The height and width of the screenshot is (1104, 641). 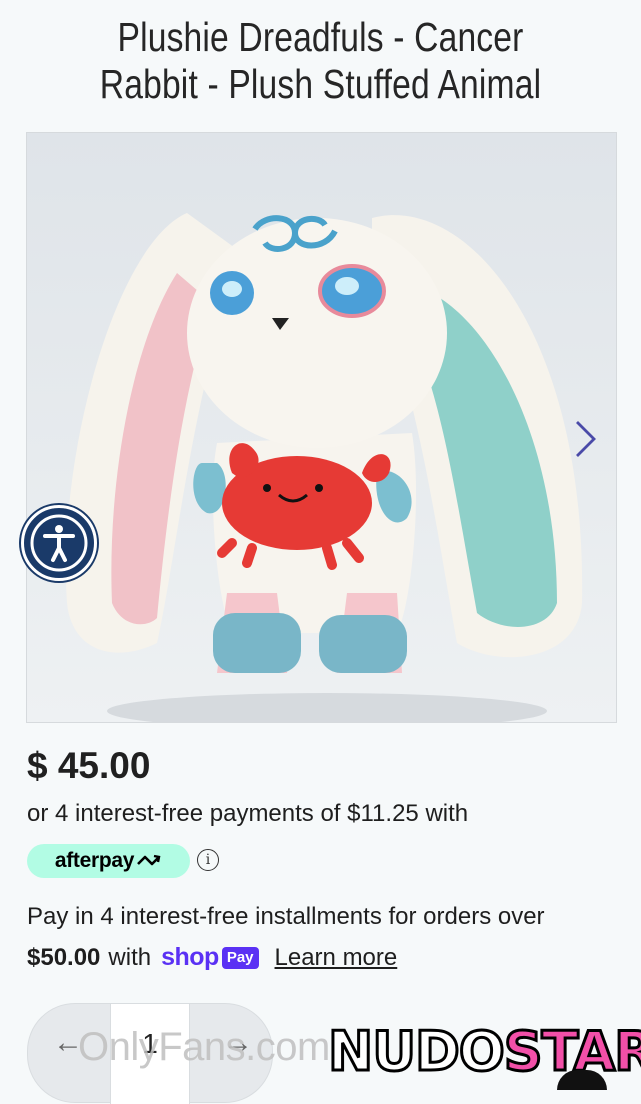 What do you see at coordinates (240, 957) in the screenshot?
I see `shop-pay-logo-pay: Pay` at bounding box center [240, 957].